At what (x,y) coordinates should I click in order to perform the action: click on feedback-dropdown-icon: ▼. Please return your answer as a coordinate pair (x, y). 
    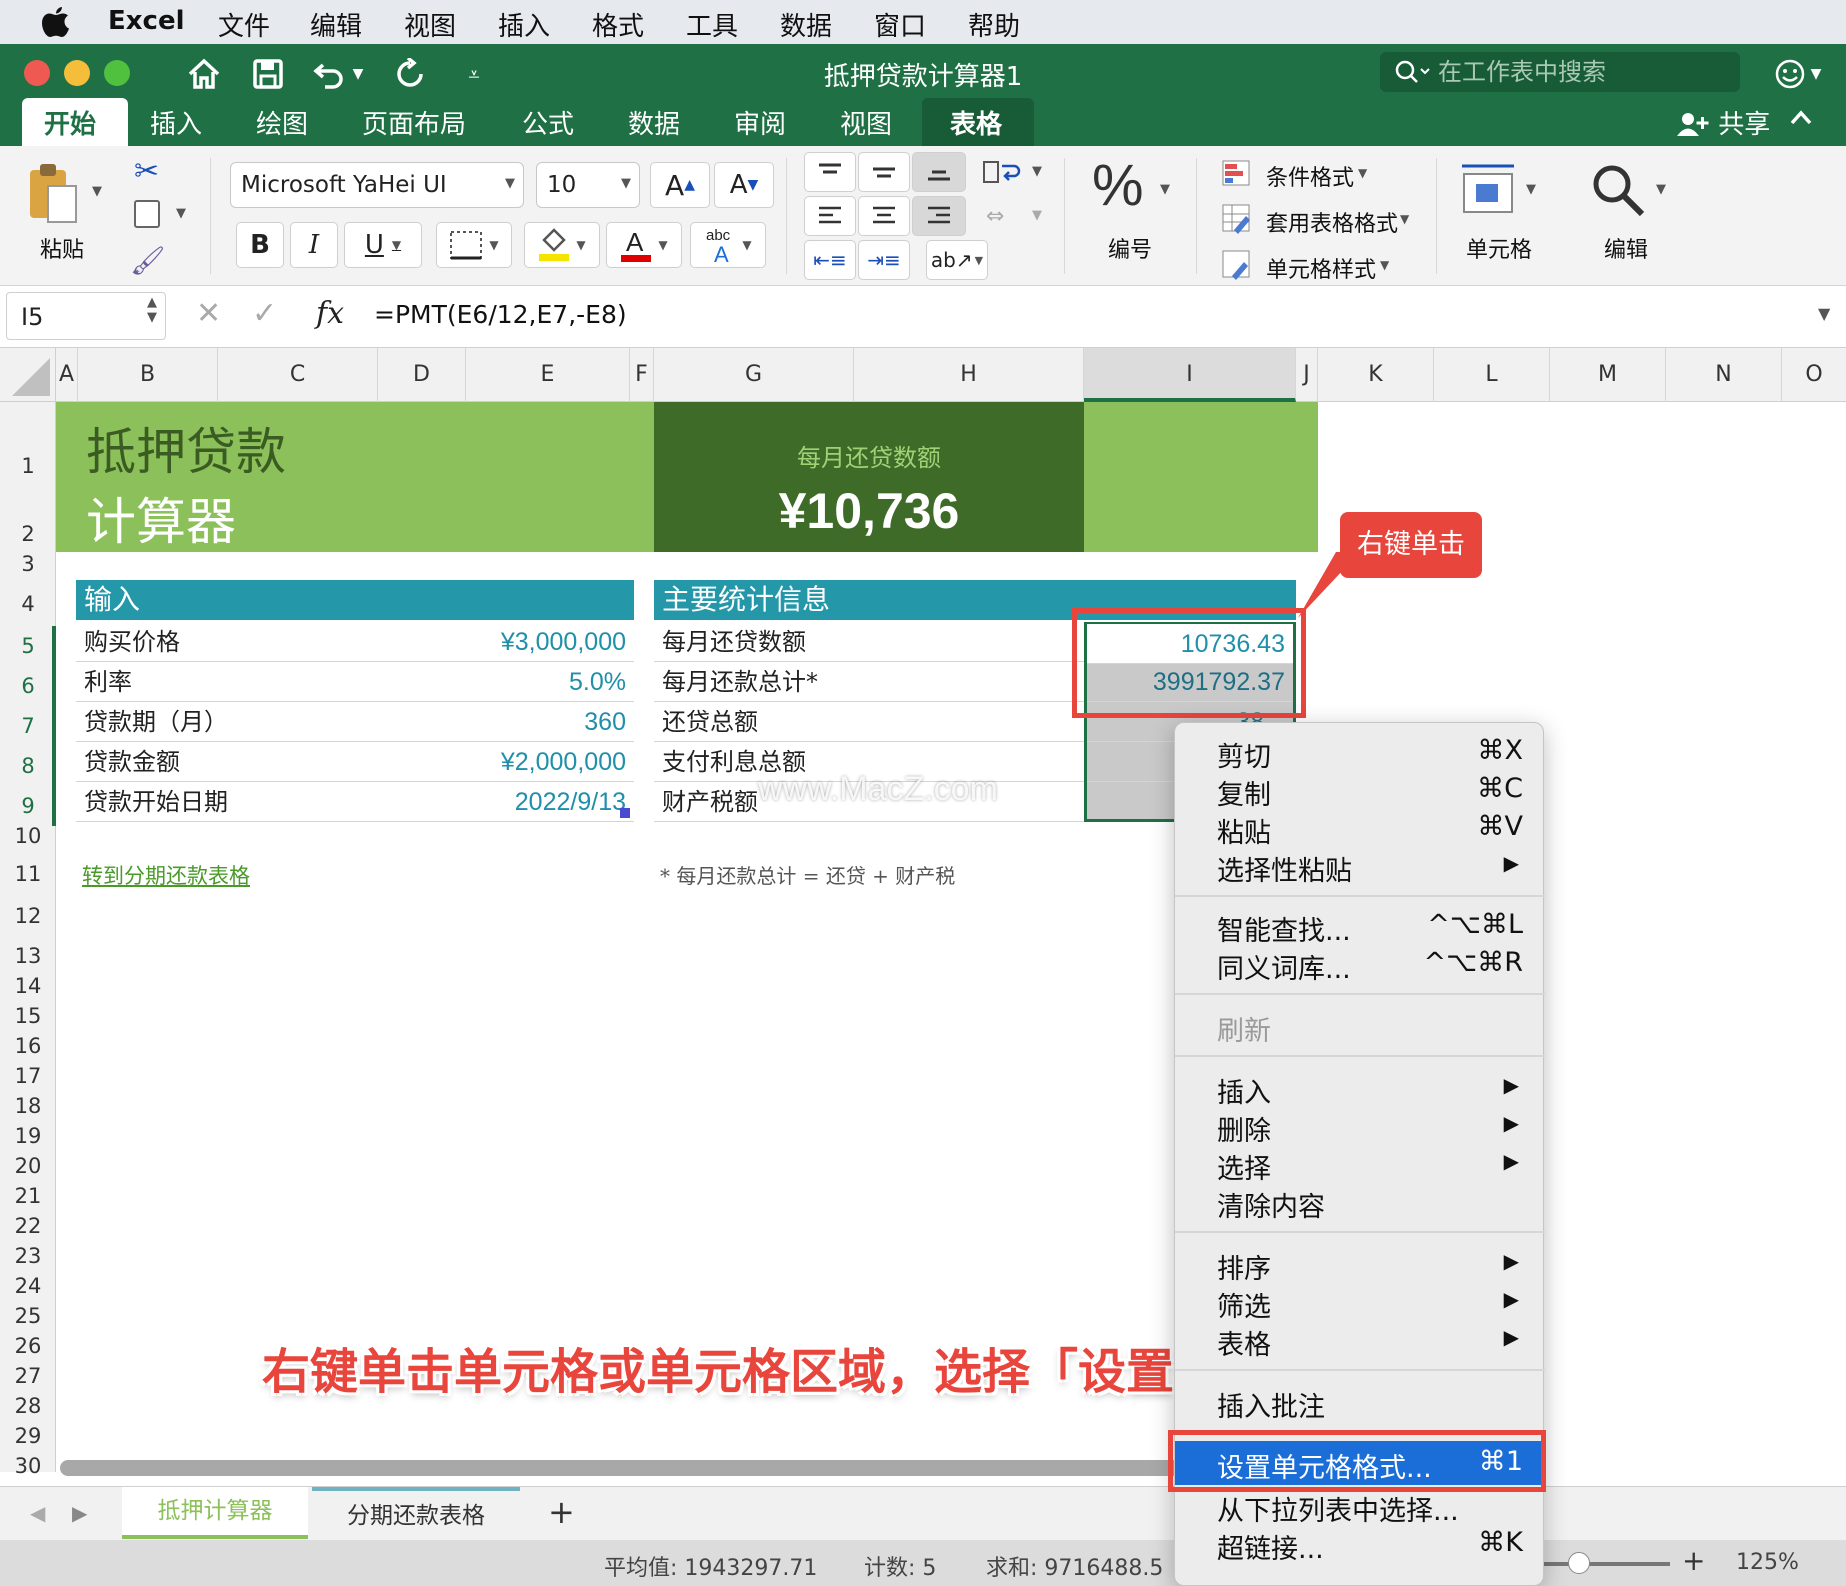
    Looking at the image, I should click on (1816, 74).